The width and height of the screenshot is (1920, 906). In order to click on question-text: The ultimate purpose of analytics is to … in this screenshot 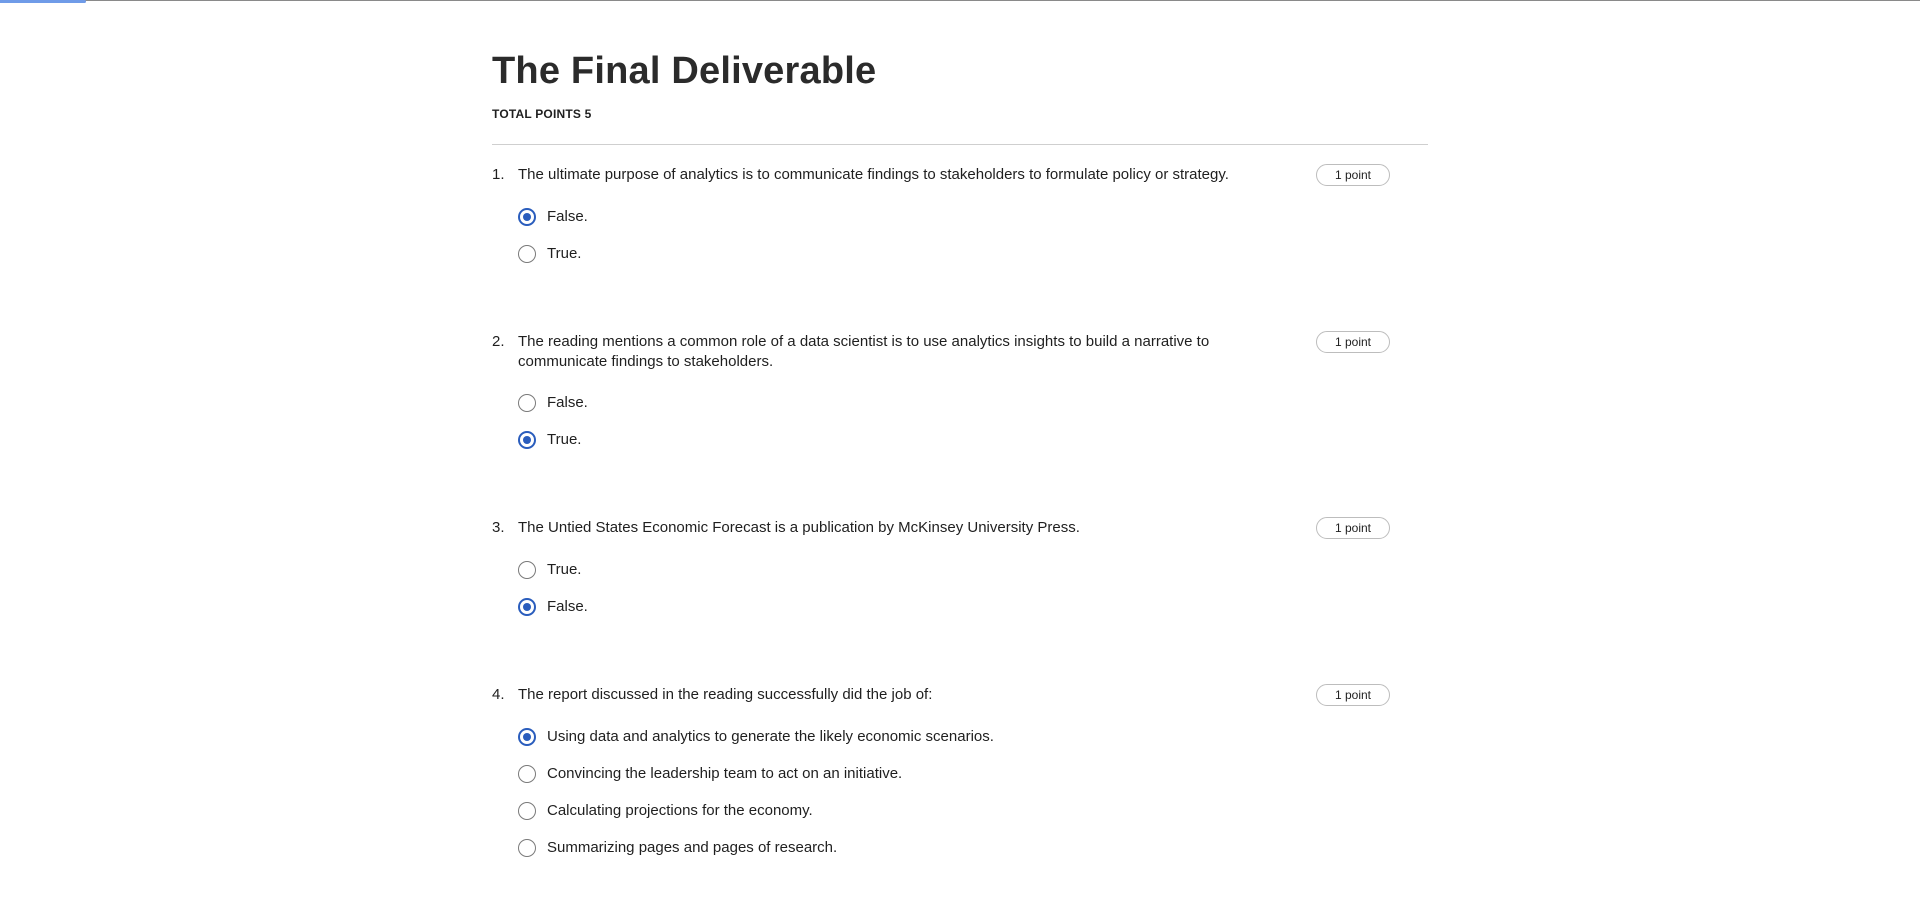, I will do `click(873, 174)`.